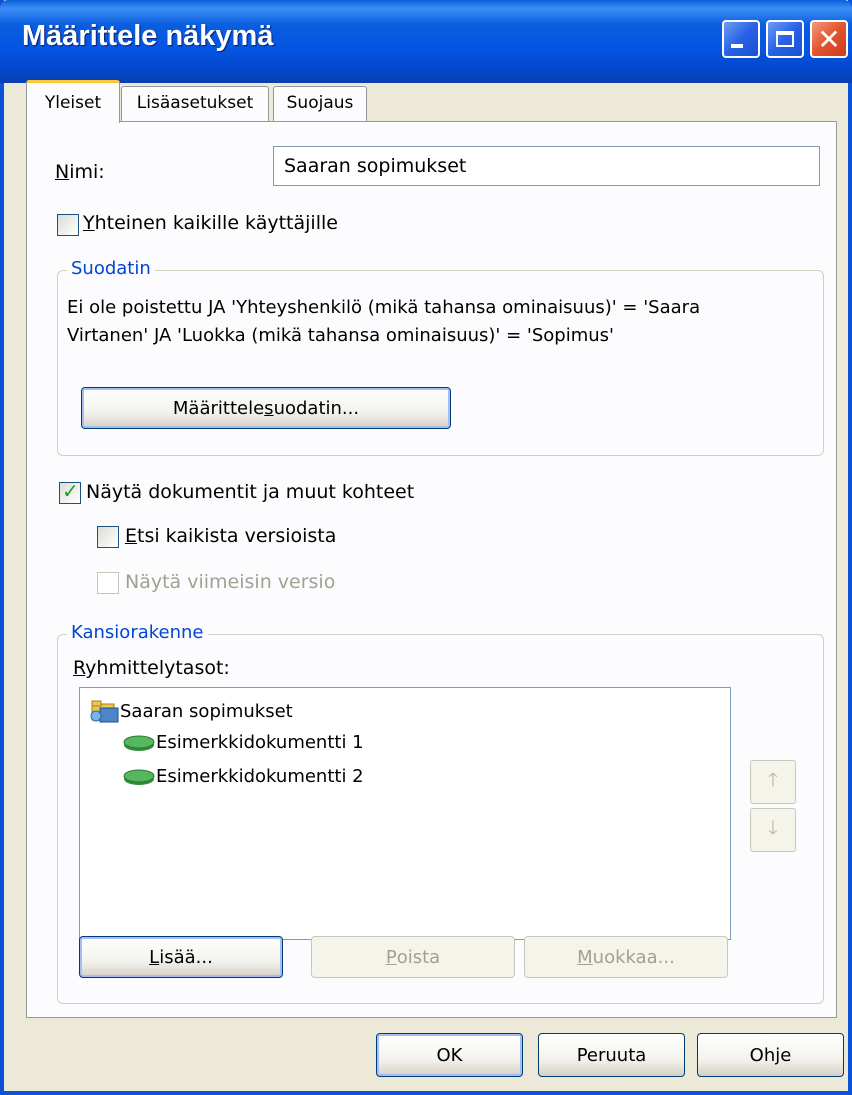 This screenshot has width=852, height=1095. What do you see at coordinates (104, 711) in the screenshot?
I see `view-folder-icon` at bounding box center [104, 711].